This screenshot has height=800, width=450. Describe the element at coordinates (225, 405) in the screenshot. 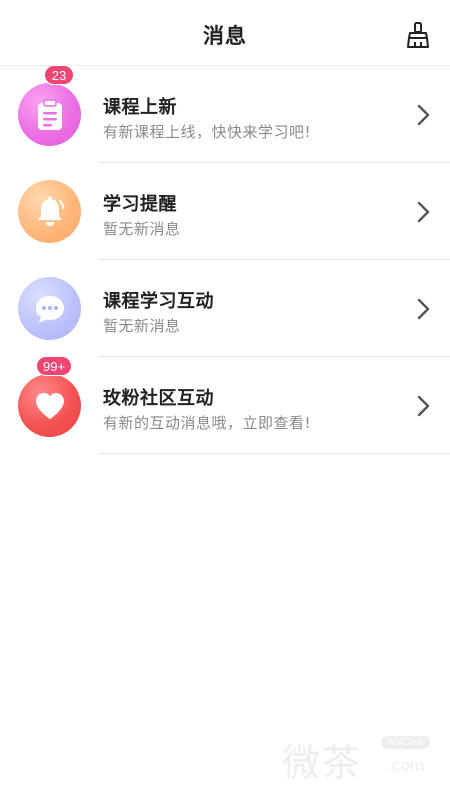

I see `message-item-community-interaction: 99+ 玫粉社区互动 有新的互动消息哦，立即查看!` at that location.